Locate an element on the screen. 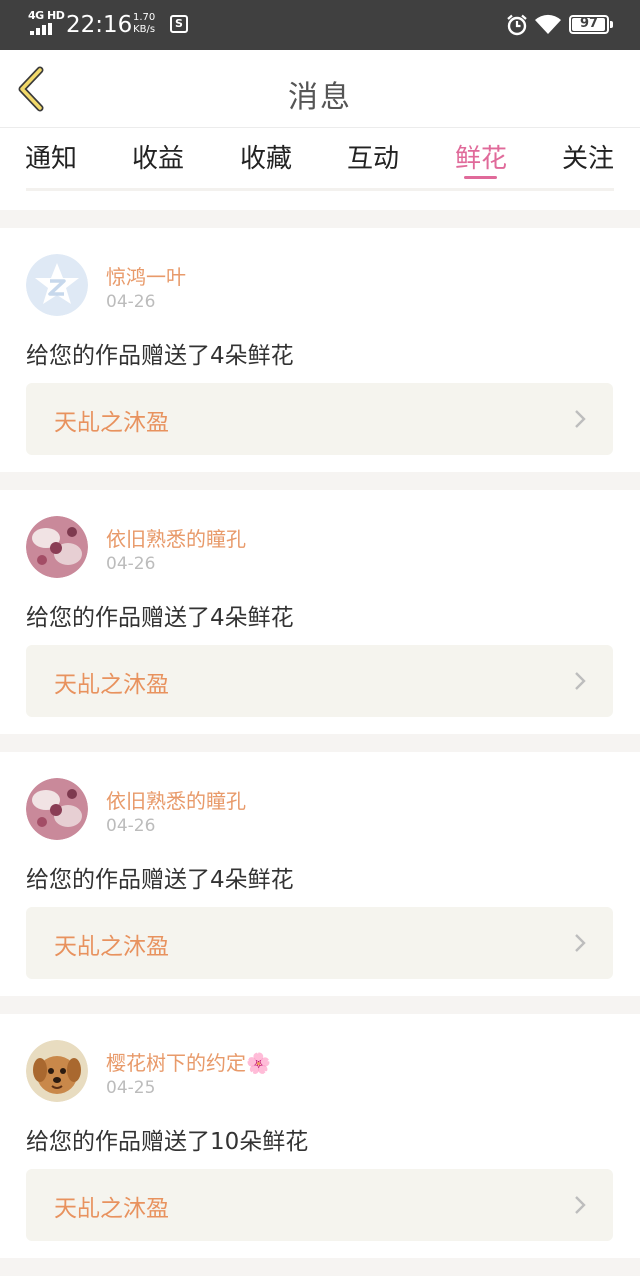  notification-app-icon: S is located at coordinates (179, 24).